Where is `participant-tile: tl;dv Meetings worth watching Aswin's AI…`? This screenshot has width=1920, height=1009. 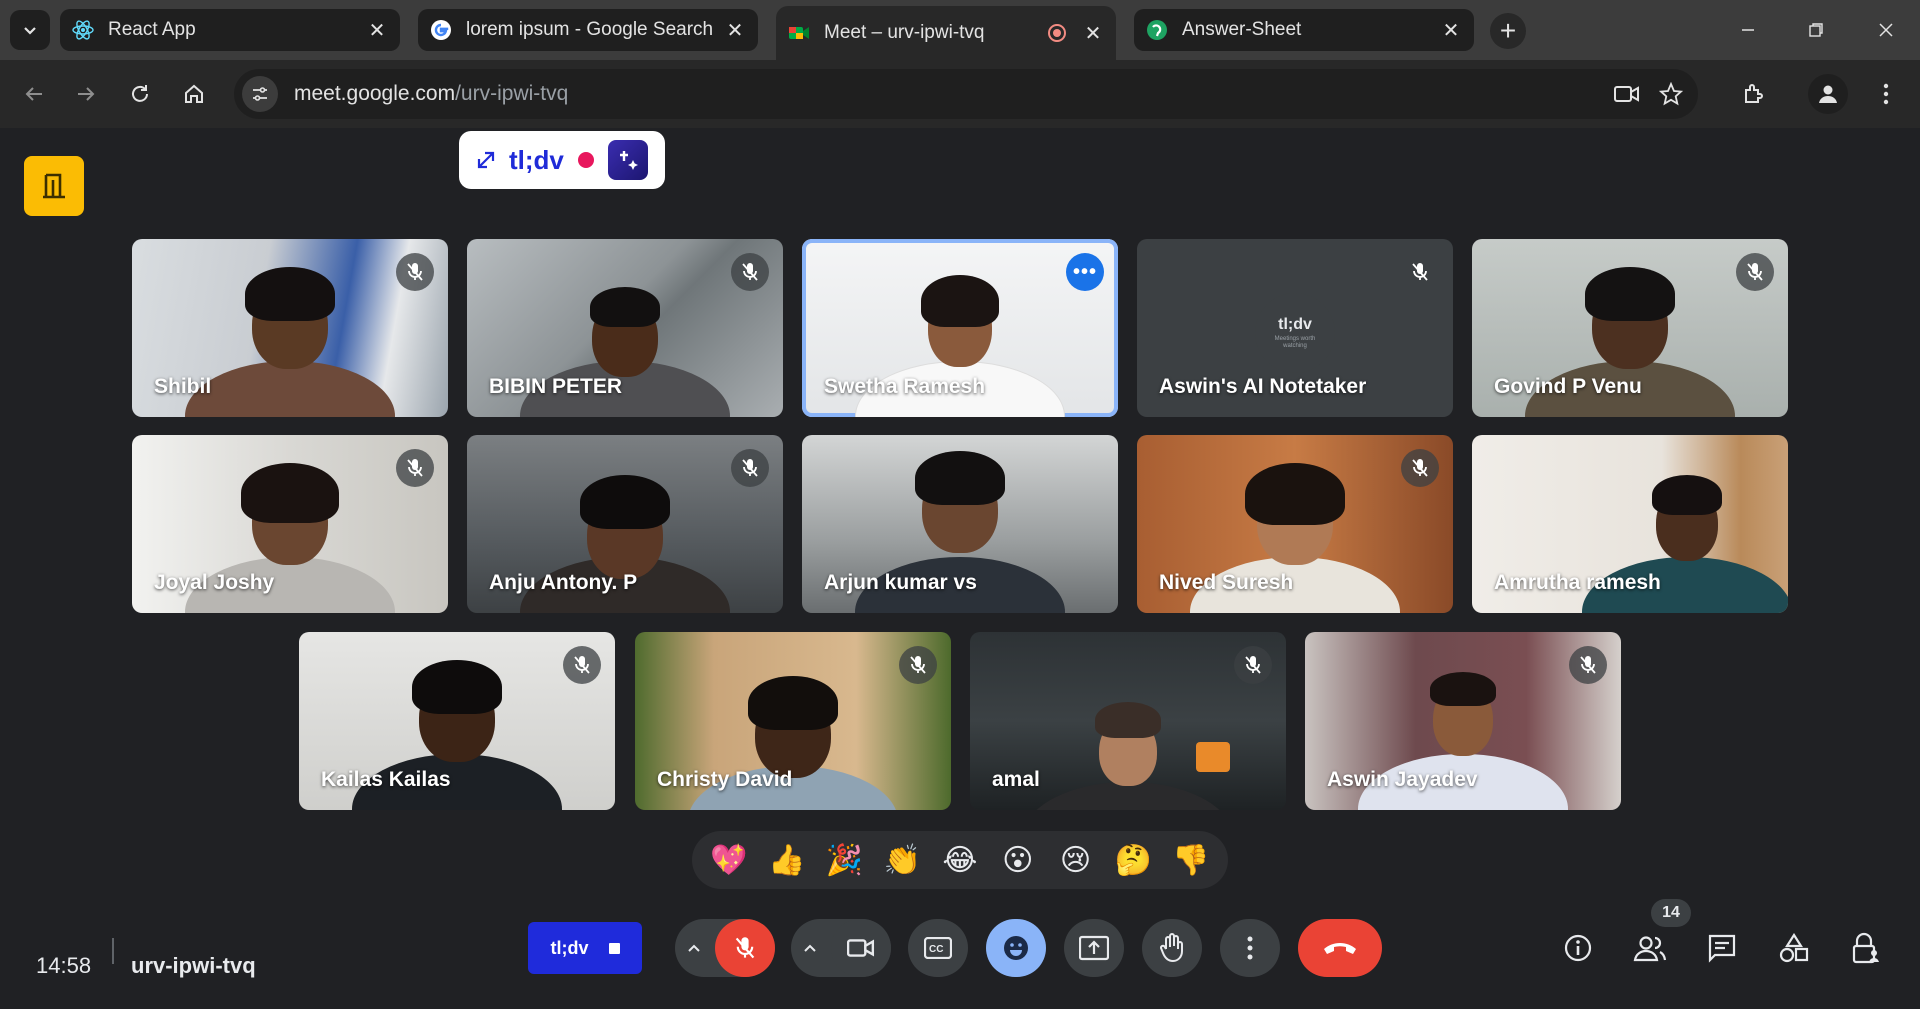 participant-tile: tl;dv Meetings worth watching Aswin's AI… is located at coordinates (1295, 328).